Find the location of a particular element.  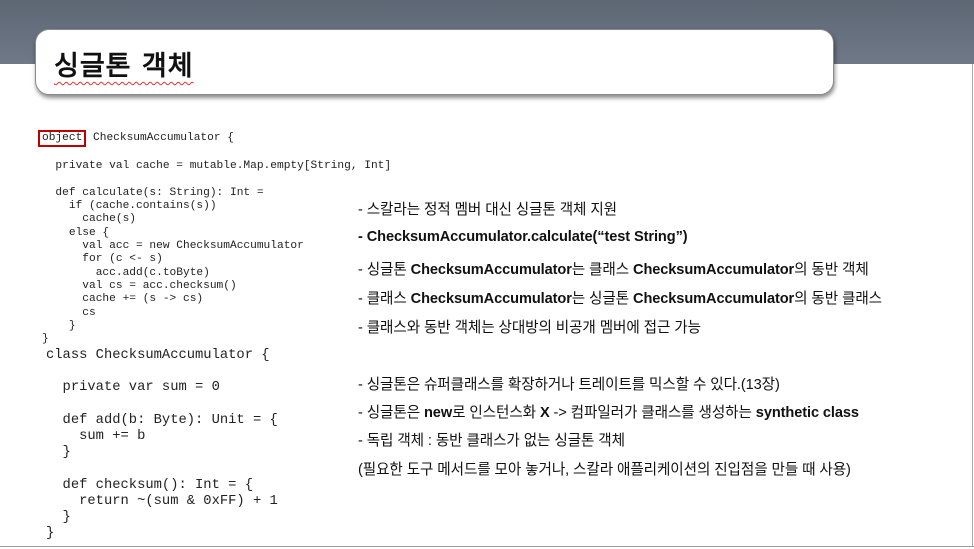

bullet-item: - 스칼라는 정적 멤버 대신 싱글톤 객체 지원 is located at coordinates (487, 210).